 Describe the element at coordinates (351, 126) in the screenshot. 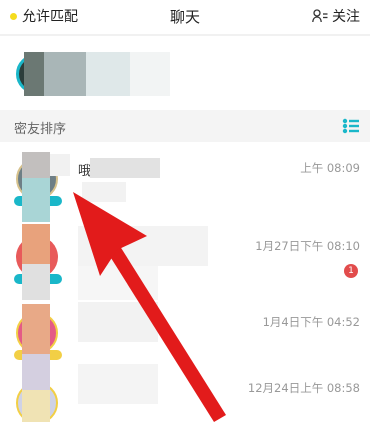

I see `list-icon` at that location.